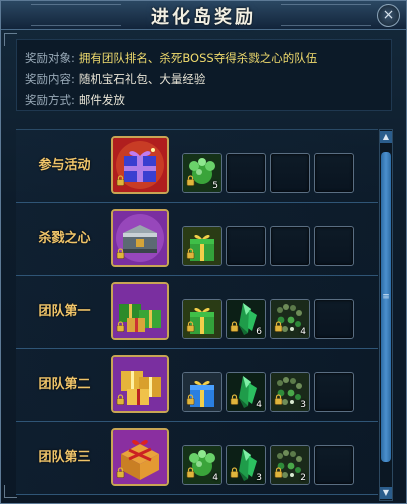  Describe the element at coordinates (215, 186) in the screenshot. I see `item-count: 5` at that location.